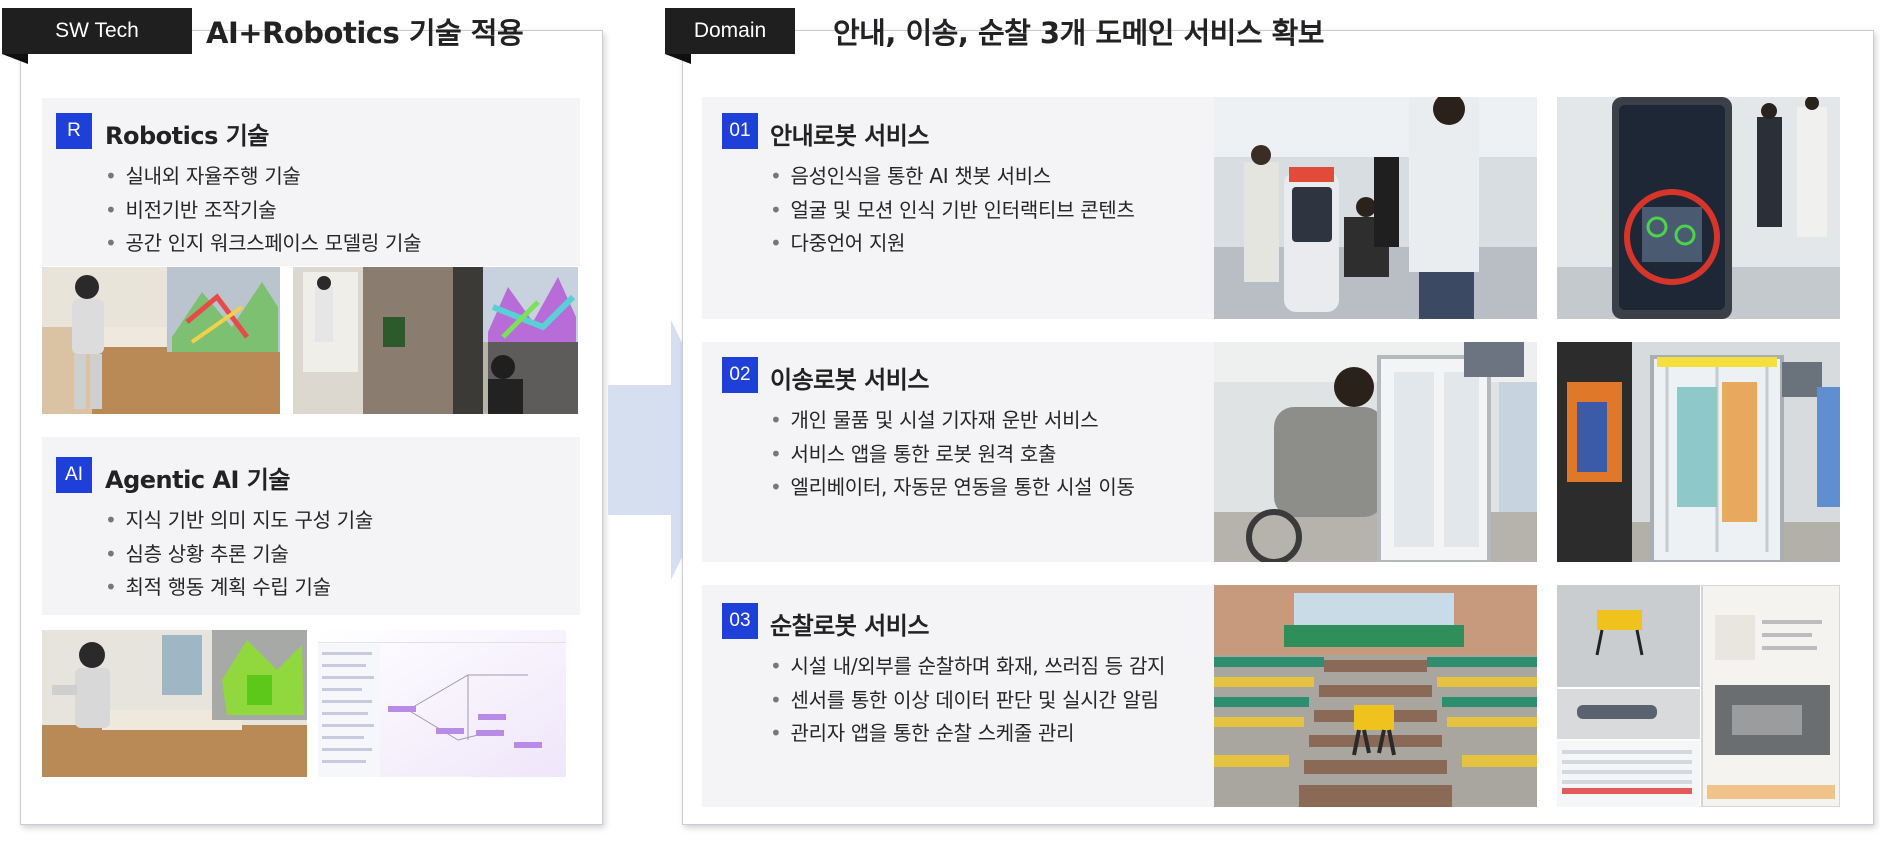 This screenshot has width=1880, height=859. Describe the element at coordinates (849, 380) in the screenshot. I see `transport-robot-title: 이송로봇 서비스` at that location.